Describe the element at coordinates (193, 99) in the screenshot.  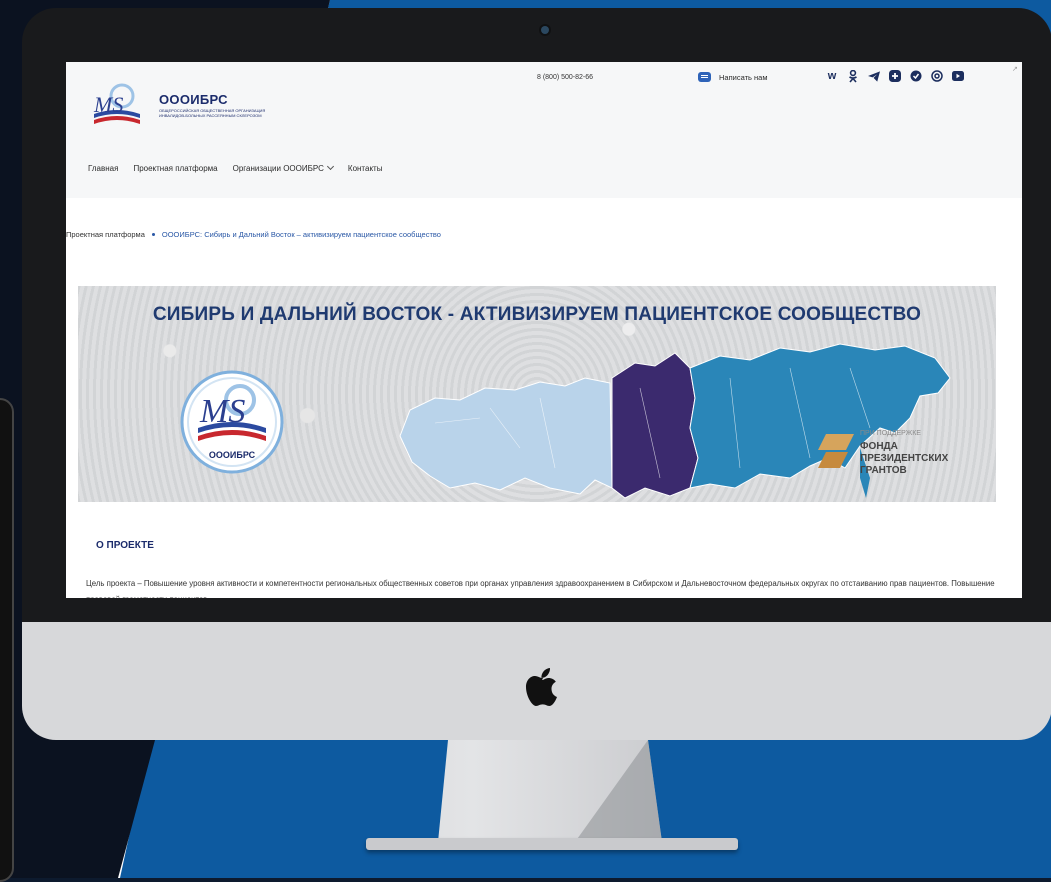
I see `brand-name: ОООИБРС` at that location.